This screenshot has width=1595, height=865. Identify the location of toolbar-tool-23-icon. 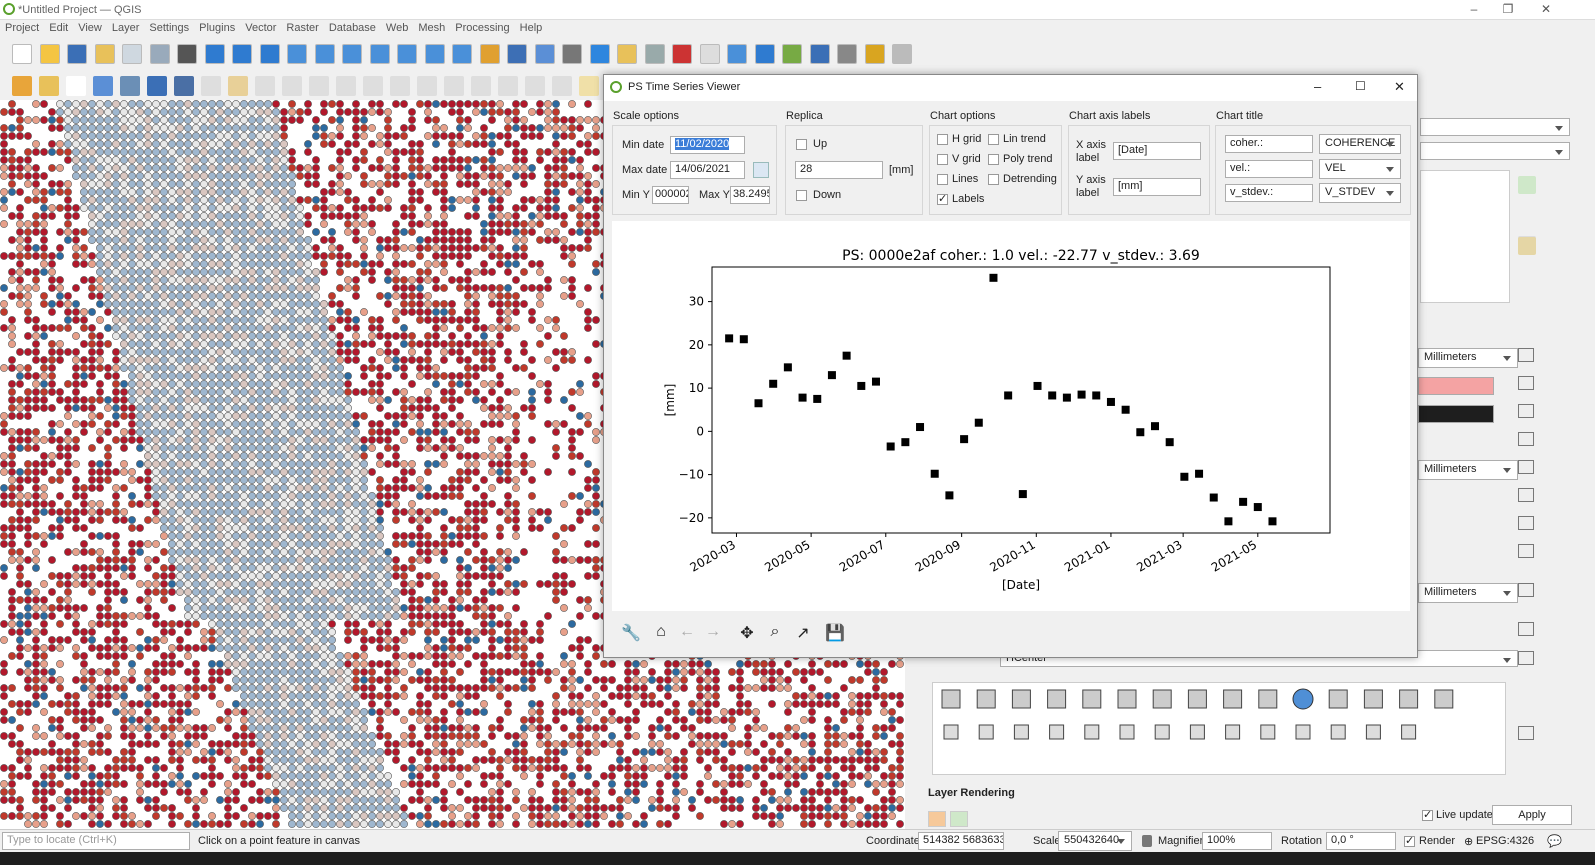
(654, 54).